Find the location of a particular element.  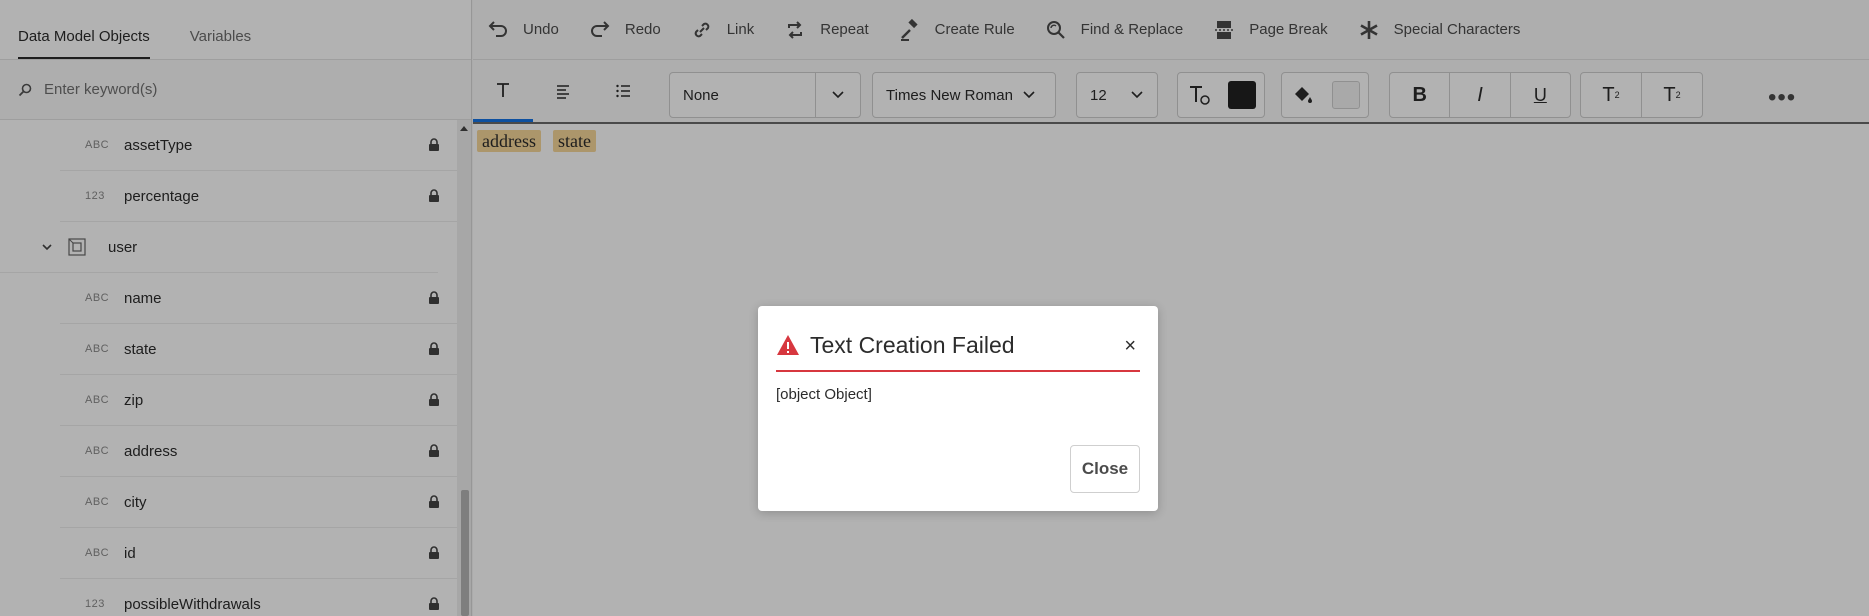

close-button: Close is located at coordinates (1105, 469).